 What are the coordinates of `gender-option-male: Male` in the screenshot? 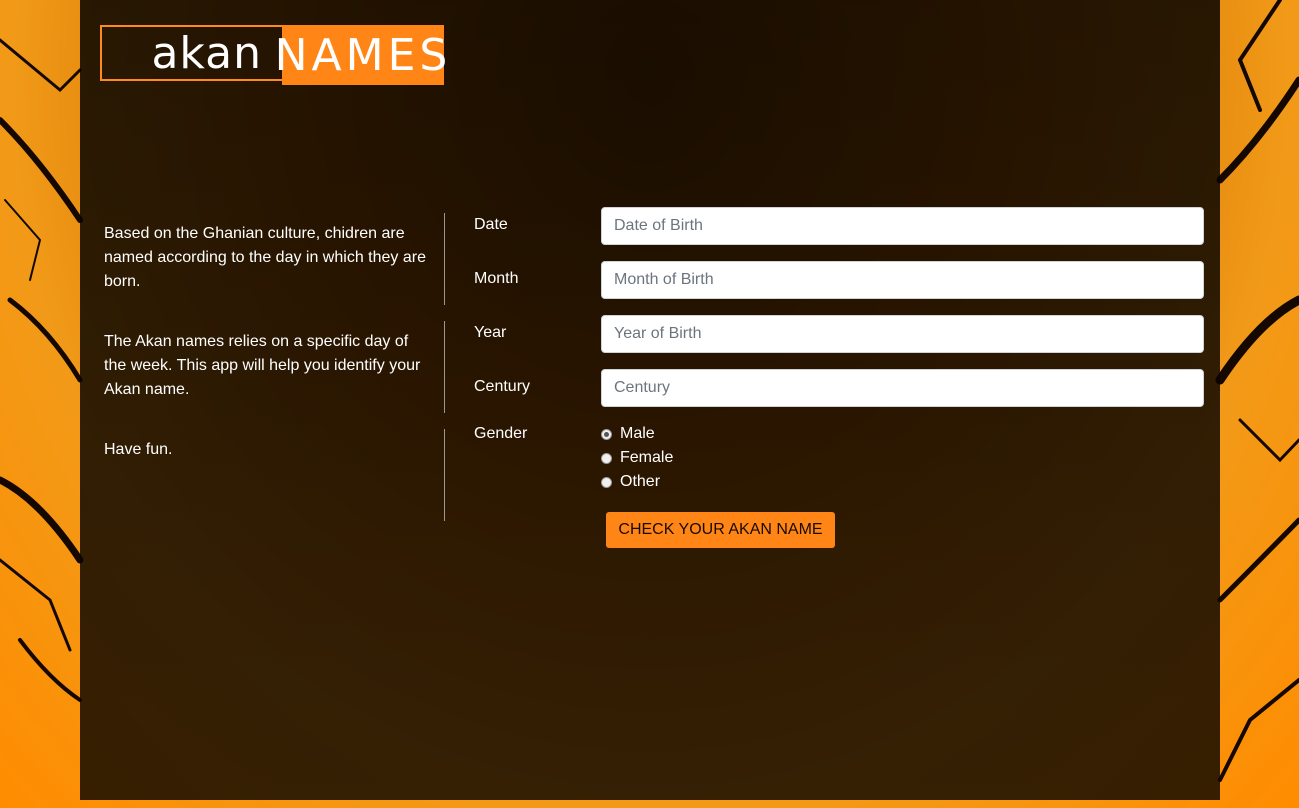 It's located at (628, 434).